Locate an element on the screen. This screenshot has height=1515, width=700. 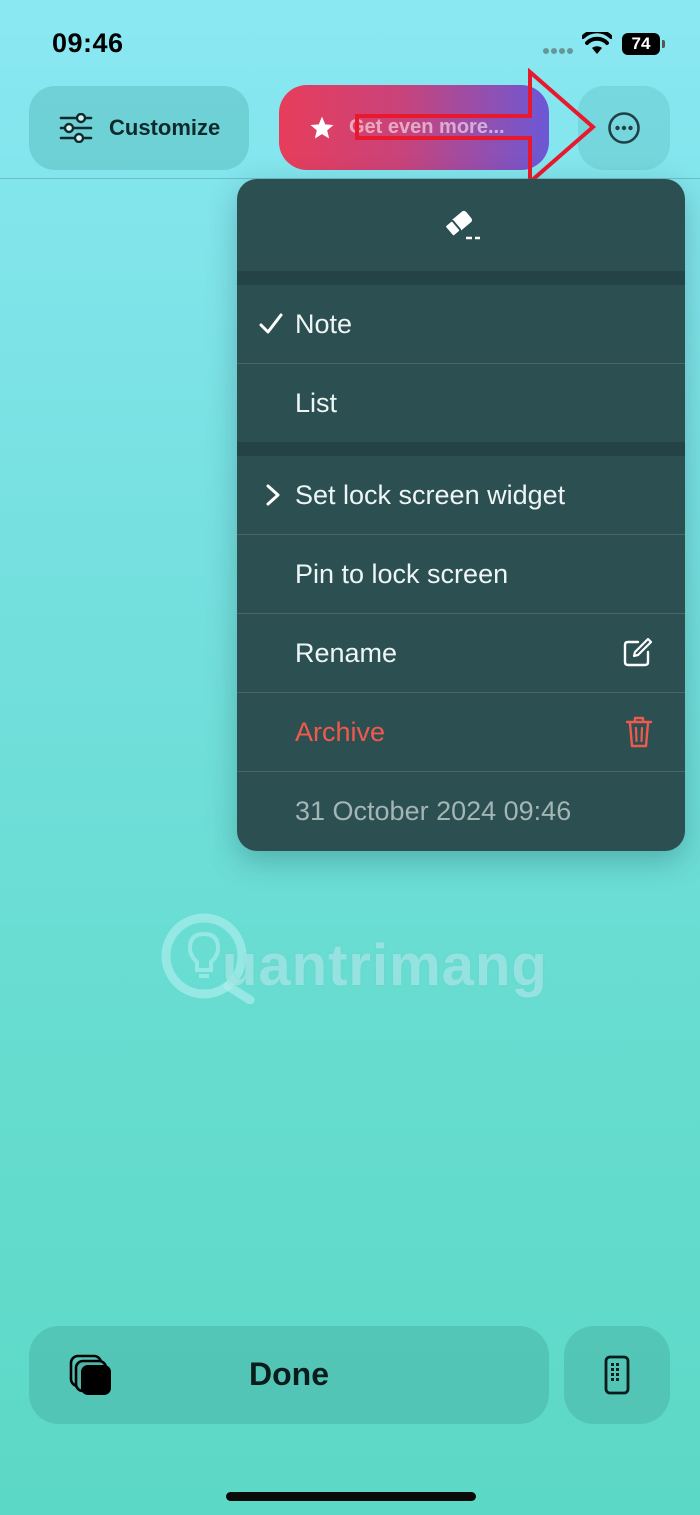
customize-button: Customize is located at coordinates (139, 128).